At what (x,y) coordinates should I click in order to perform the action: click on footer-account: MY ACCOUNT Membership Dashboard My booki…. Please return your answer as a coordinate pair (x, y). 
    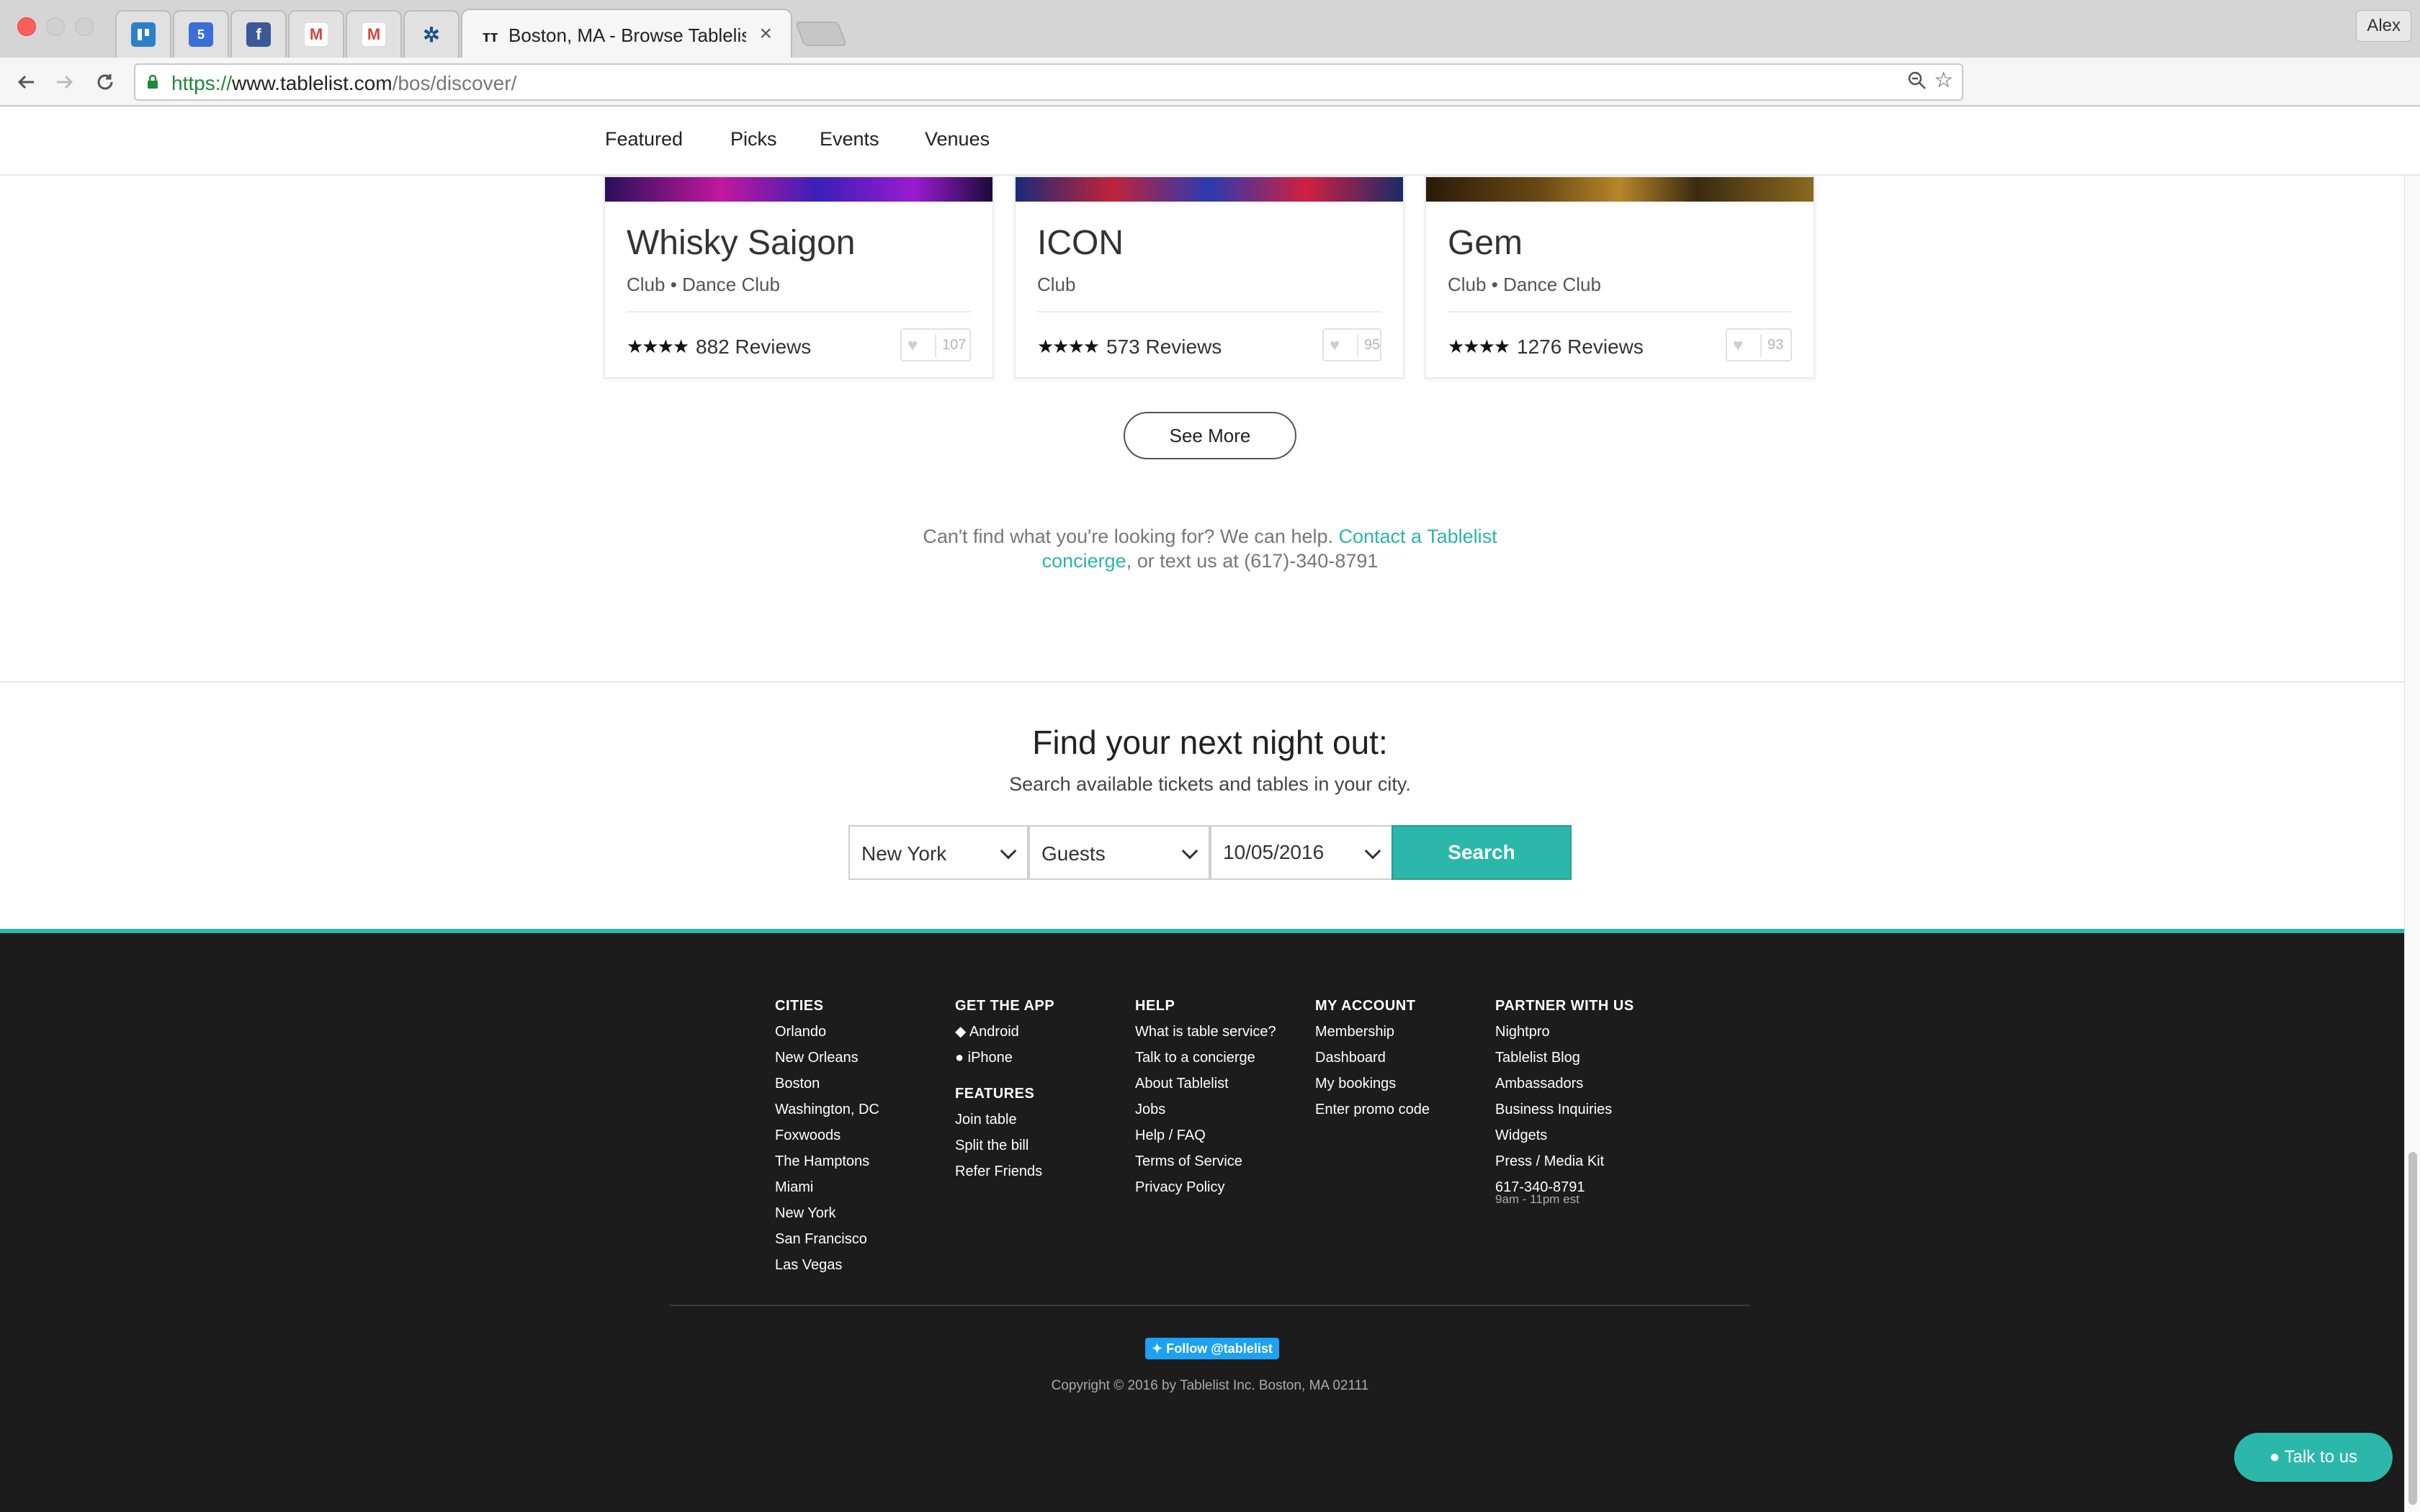
    Looking at the image, I should click on (1372, 1063).